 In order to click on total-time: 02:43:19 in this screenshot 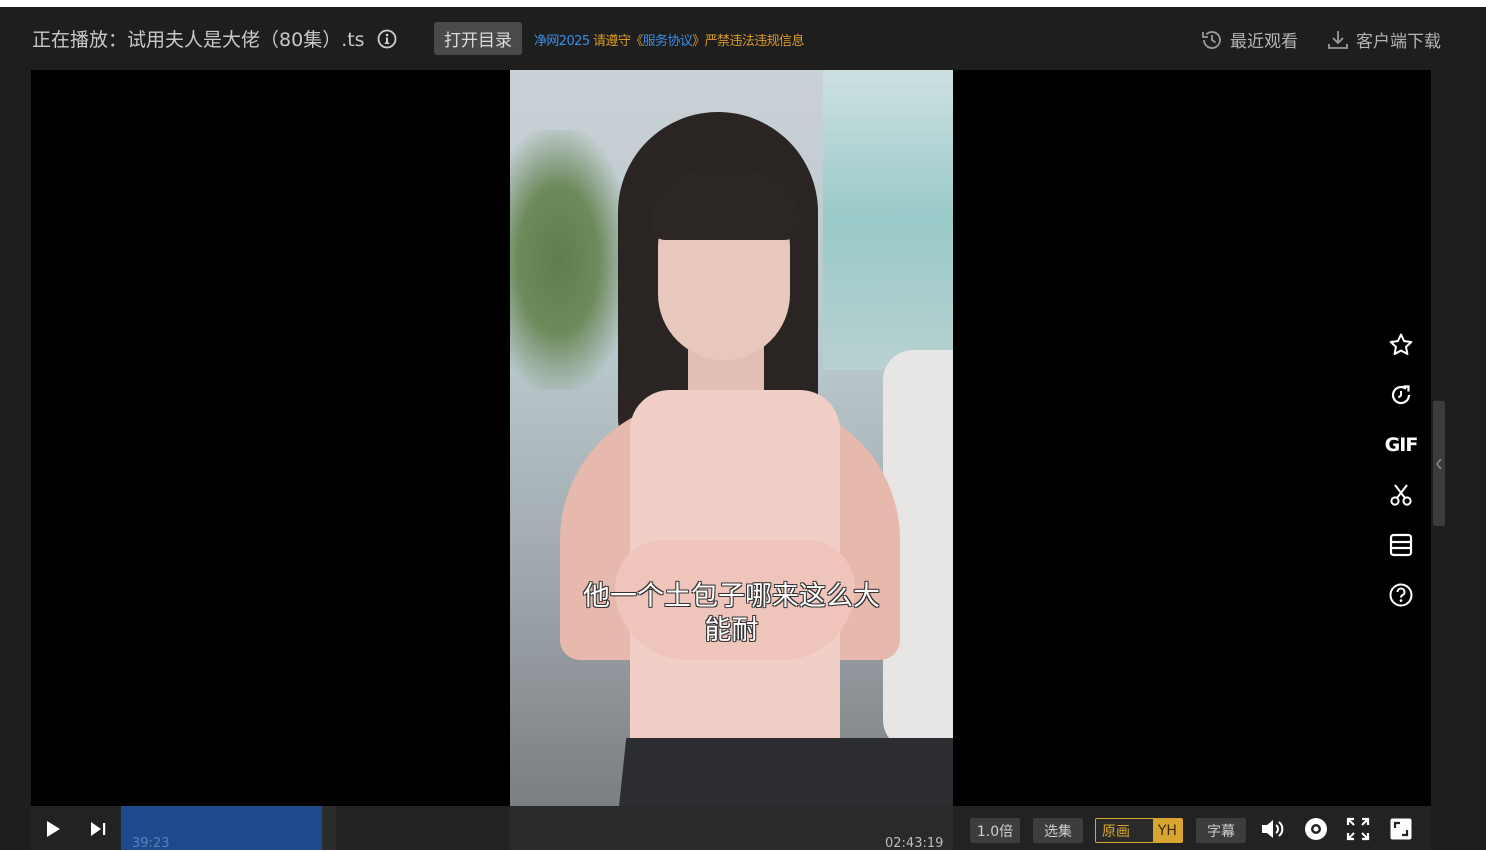, I will do `click(914, 843)`.